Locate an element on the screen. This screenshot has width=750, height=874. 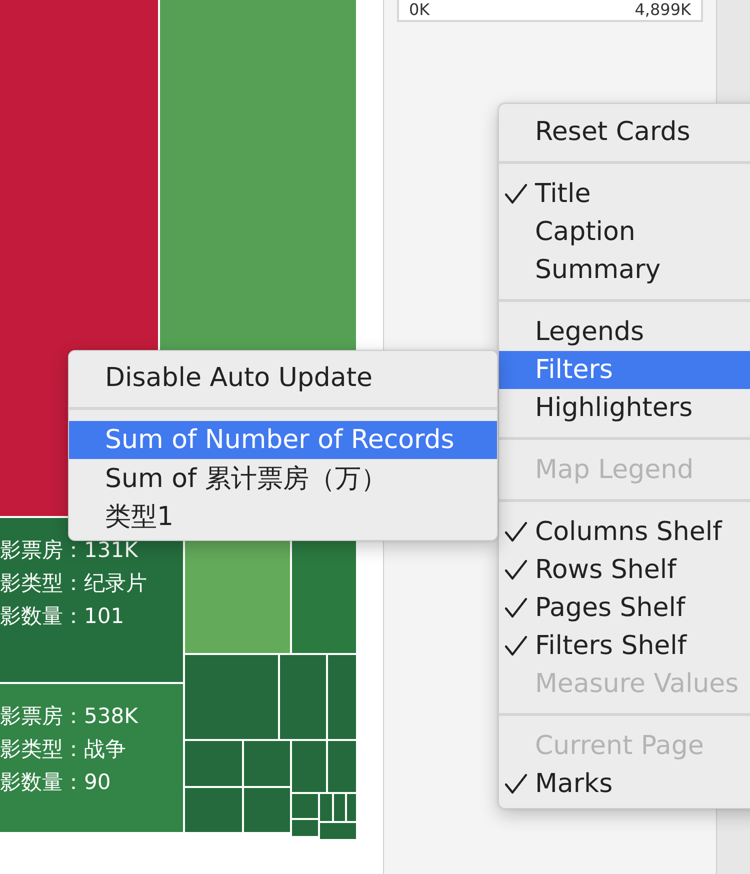
menu-item: Sum of Number of Records is located at coordinates (283, 440).